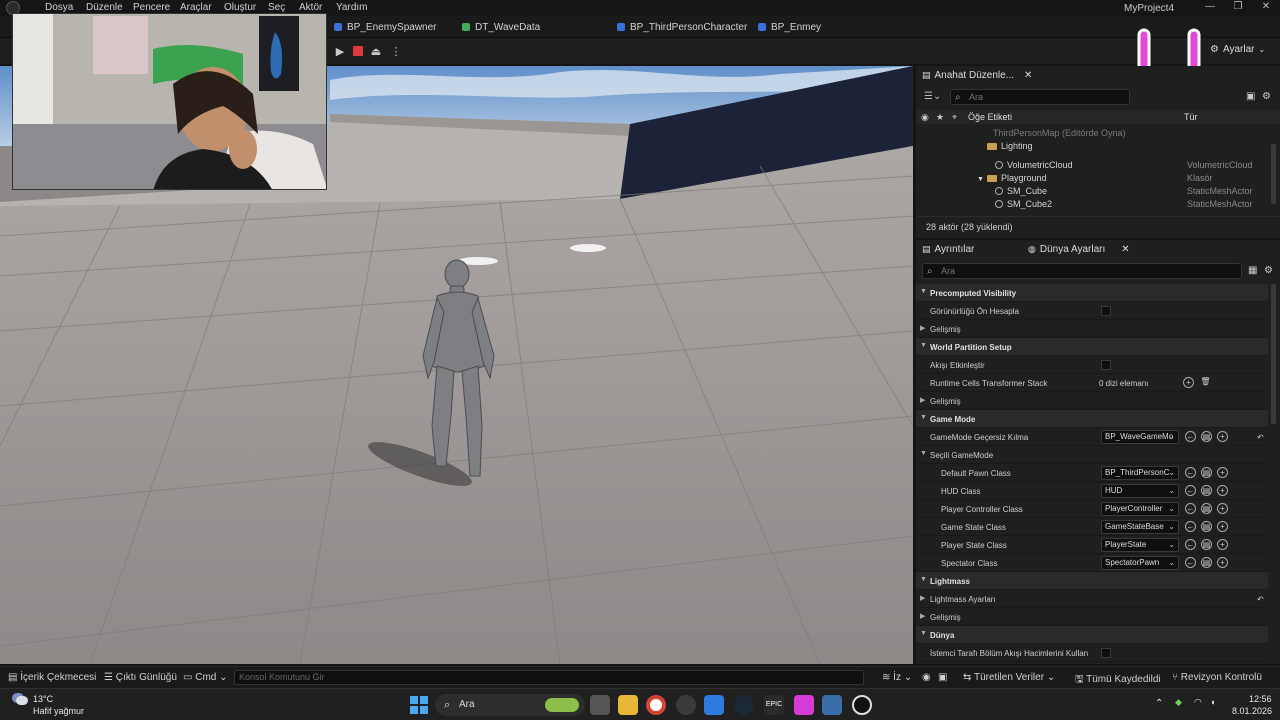 The width and height of the screenshot is (1280, 720). Describe the element at coordinates (1092, 455) in the screenshot. I see `property-row: ▼ Seçili GameMode` at that location.